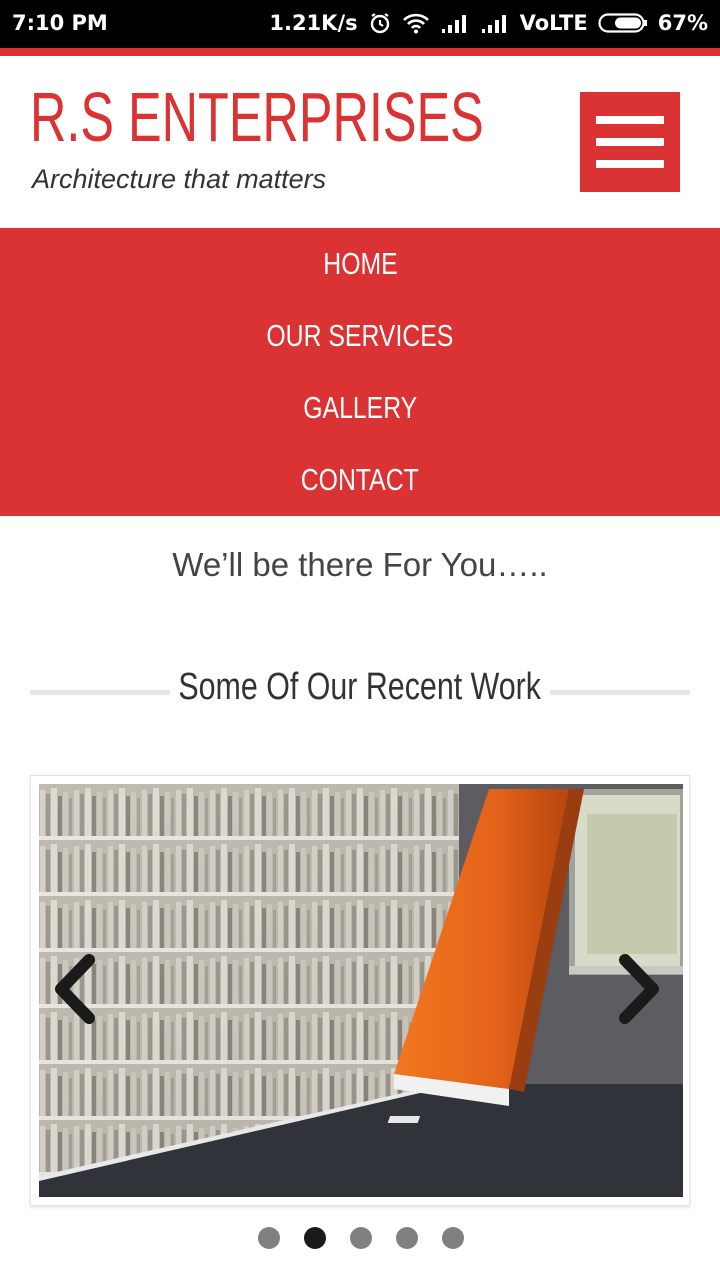  What do you see at coordinates (360, 52) in the screenshot?
I see `top-accent-strip` at bounding box center [360, 52].